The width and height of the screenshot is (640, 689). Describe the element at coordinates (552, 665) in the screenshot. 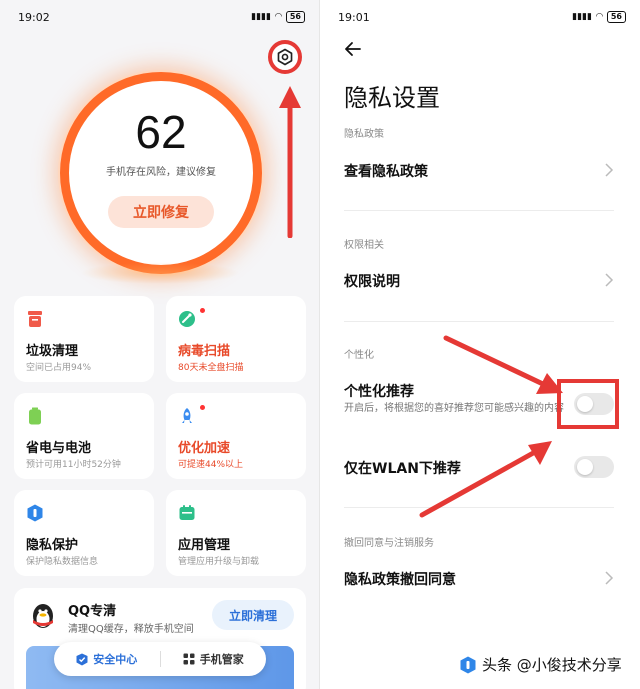

I see `watermark-text: 头条 @小俊技术分享` at that location.